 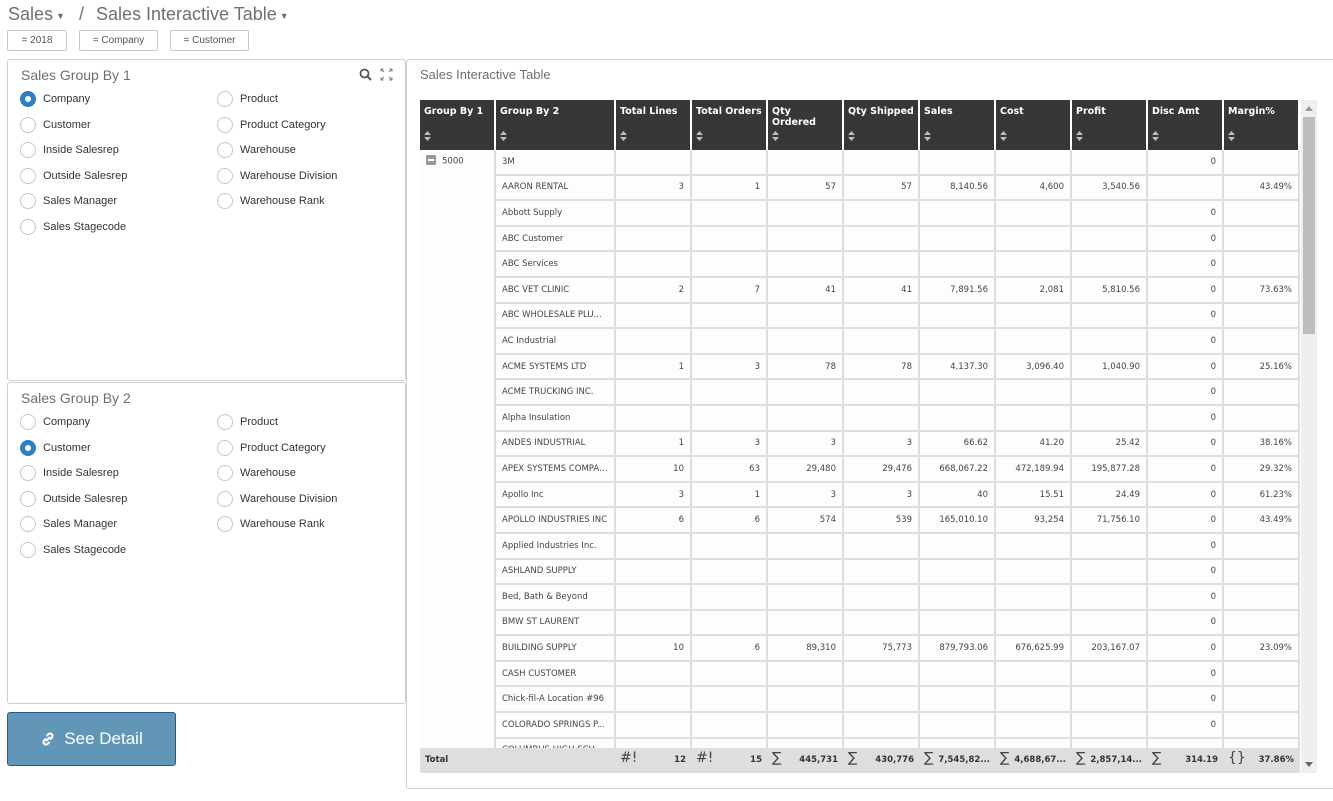 I want to click on table-row: AC Industrial 0, so click(x=860, y=342).